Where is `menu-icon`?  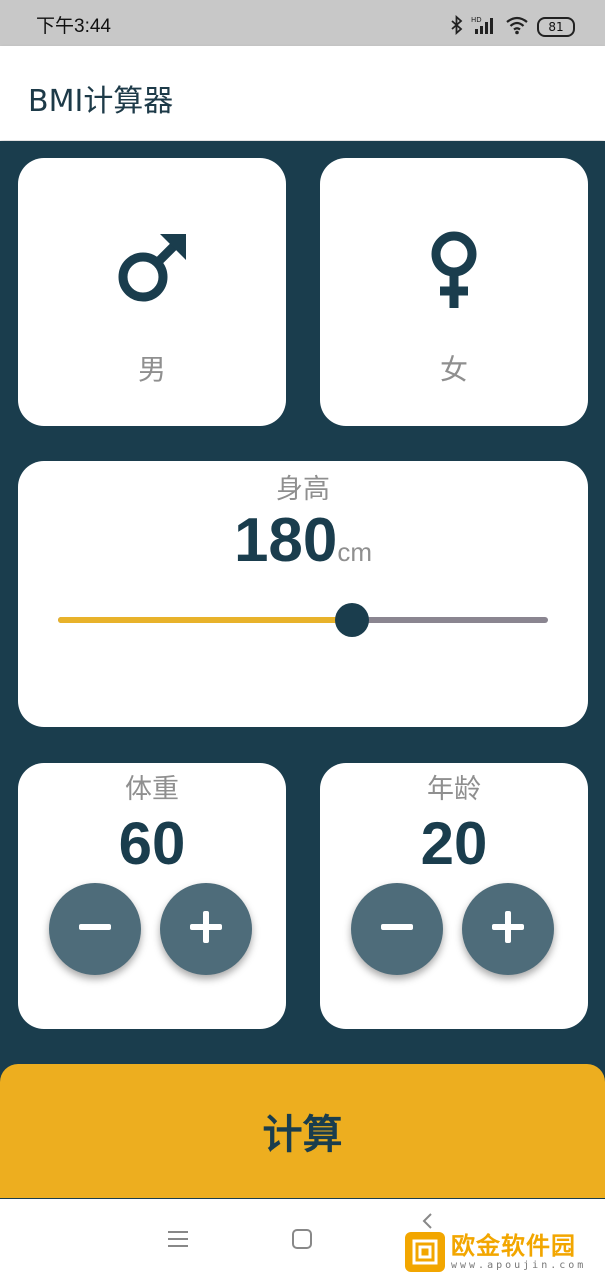 menu-icon is located at coordinates (178, 1239).